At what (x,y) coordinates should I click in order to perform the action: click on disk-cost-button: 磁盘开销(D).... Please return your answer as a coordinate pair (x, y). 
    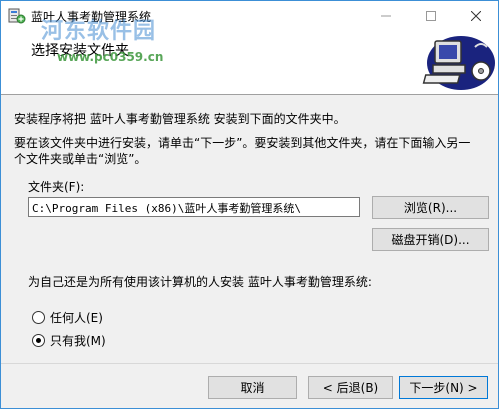
    Looking at the image, I should click on (430, 239).